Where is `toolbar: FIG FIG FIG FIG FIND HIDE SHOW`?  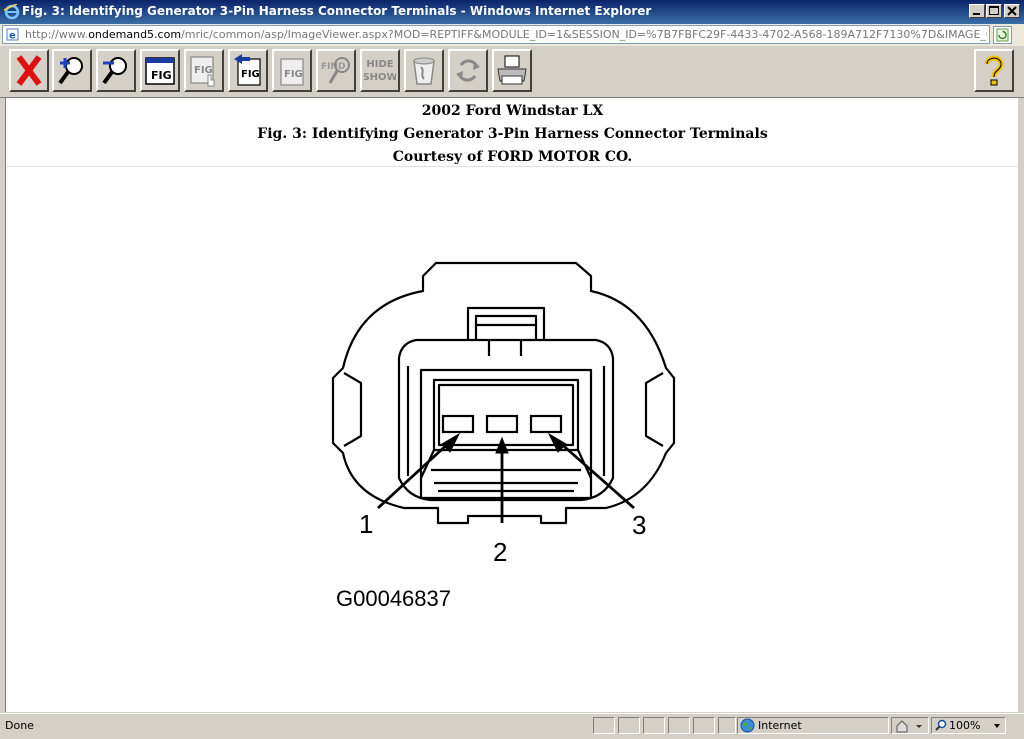
toolbar: FIG FIG FIG FIG FIND HIDE SHOW is located at coordinates (512, 72).